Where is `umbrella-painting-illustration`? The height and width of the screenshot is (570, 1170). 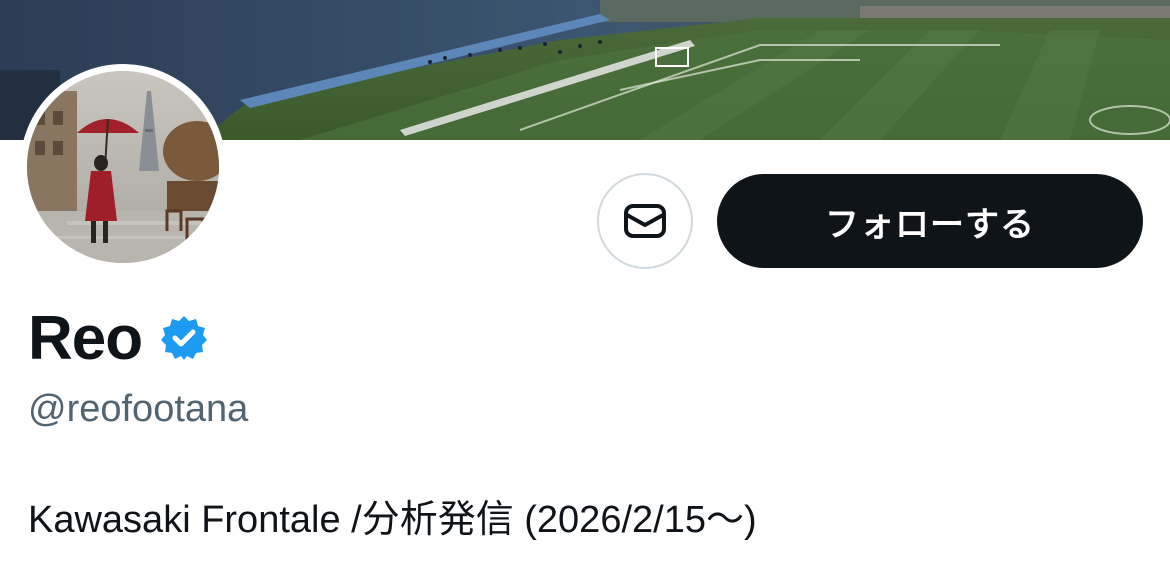 umbrella-painting-illustration is located at coordinates (123, 167).